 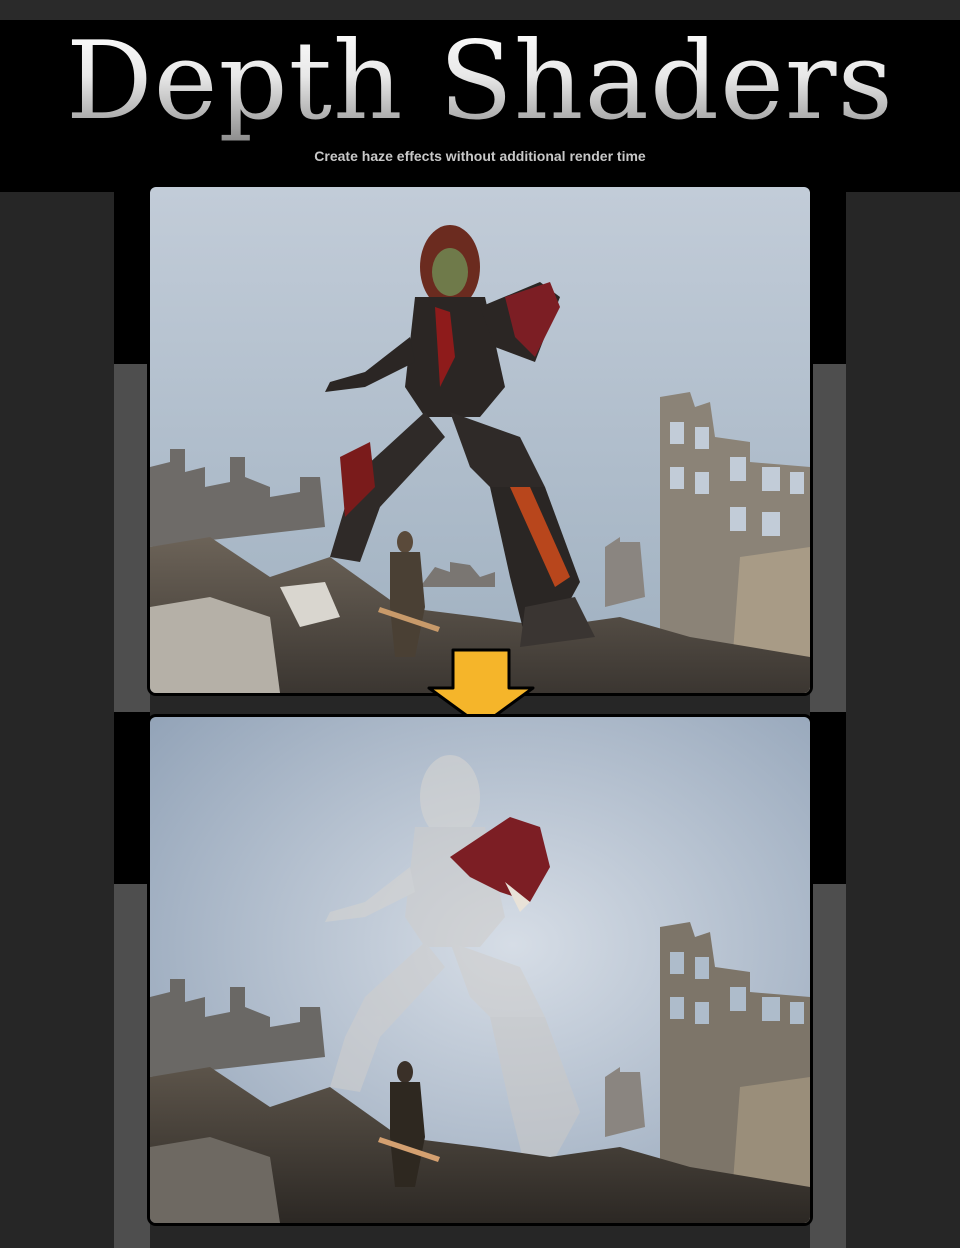 What do you see at coordinates (480, 10) in the screenshot?
I see `top-strip` at bounding box center [480, 10].